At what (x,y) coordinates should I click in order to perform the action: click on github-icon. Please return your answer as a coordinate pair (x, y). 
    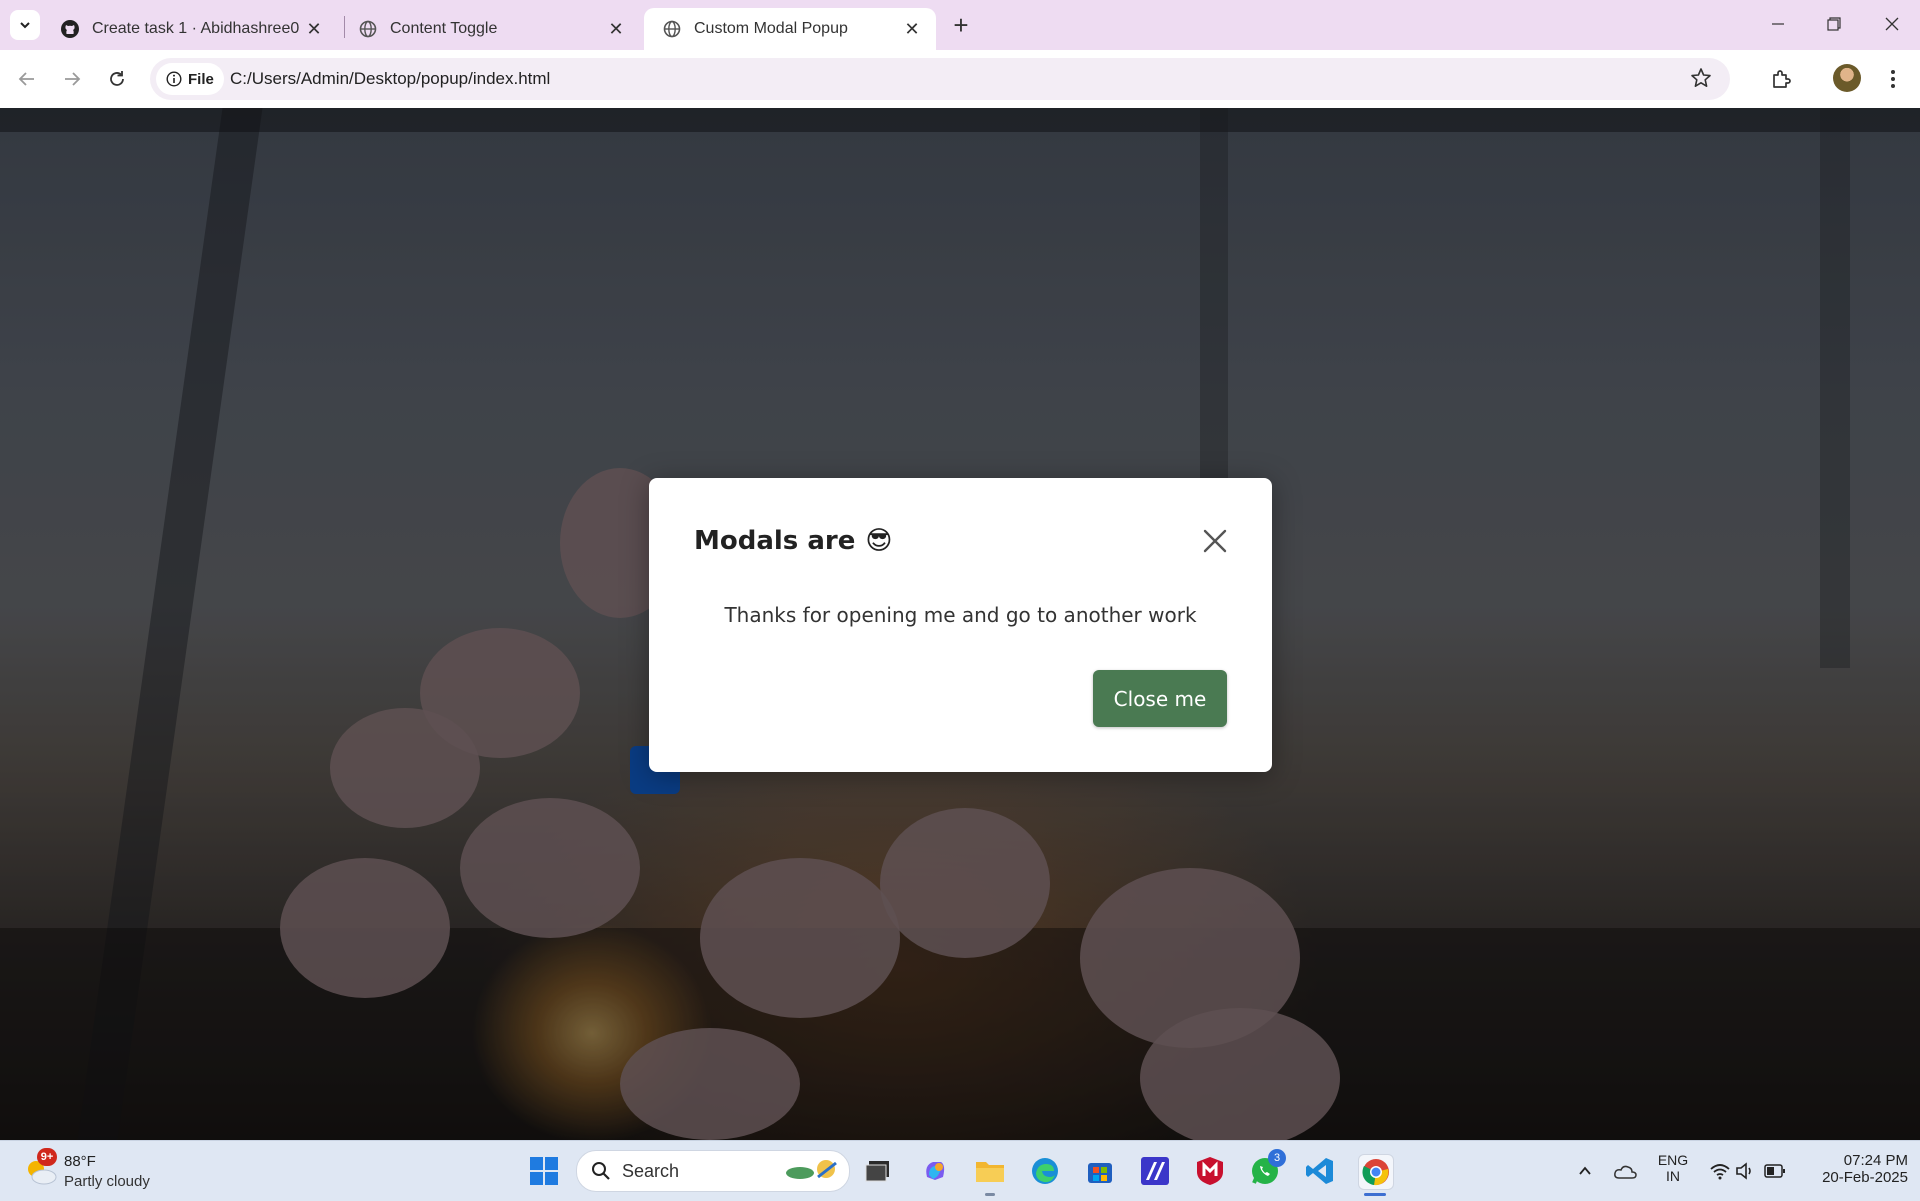
    Looking at the image, I should click on (70, 29).